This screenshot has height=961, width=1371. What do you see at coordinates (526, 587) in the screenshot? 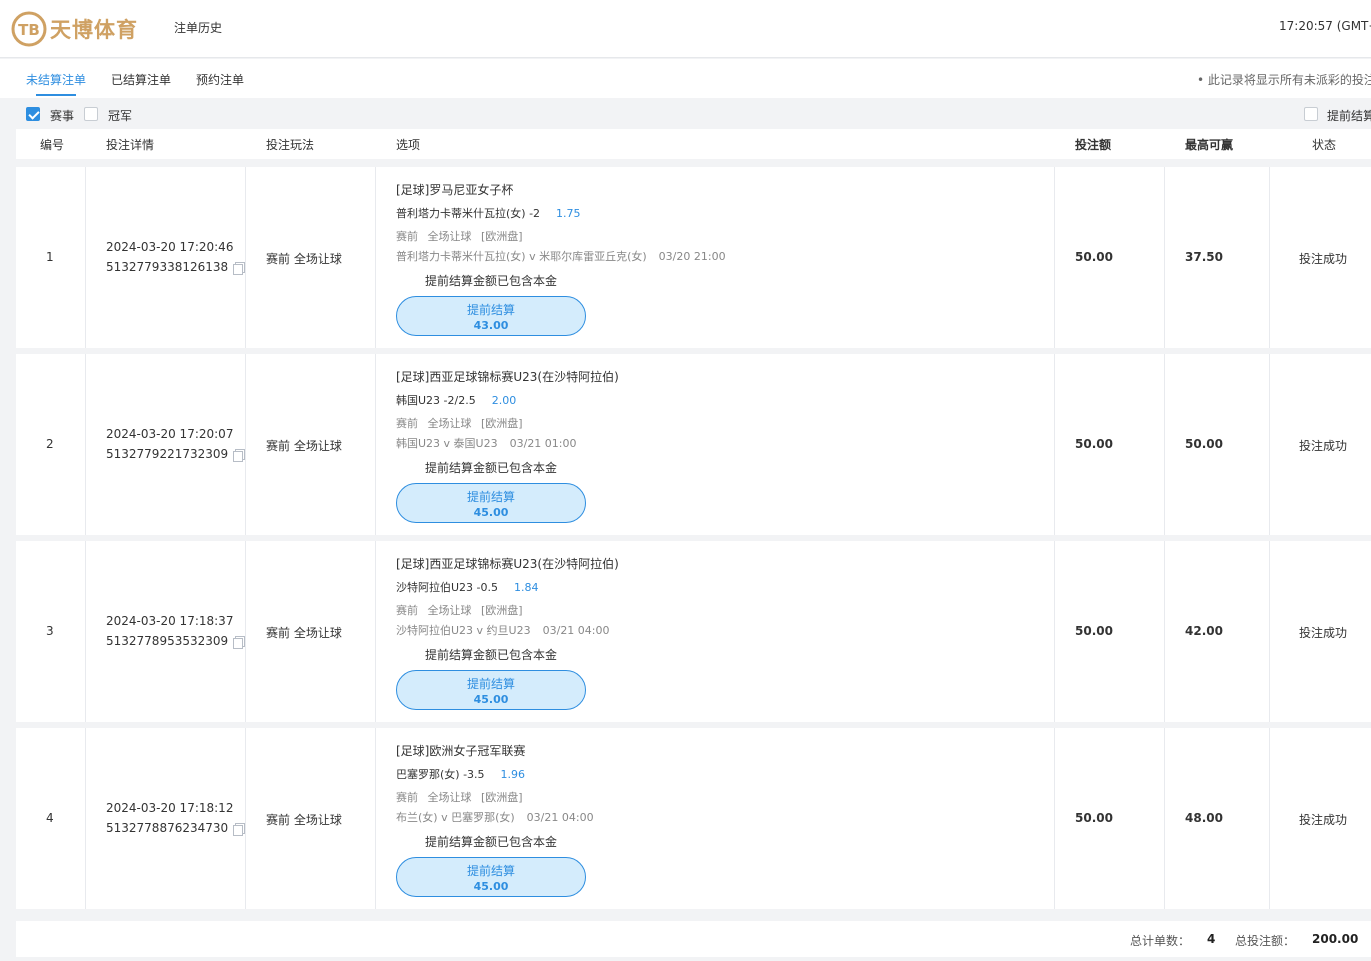
I see `odds-value: 1.84` at bounding box center [526, 587].